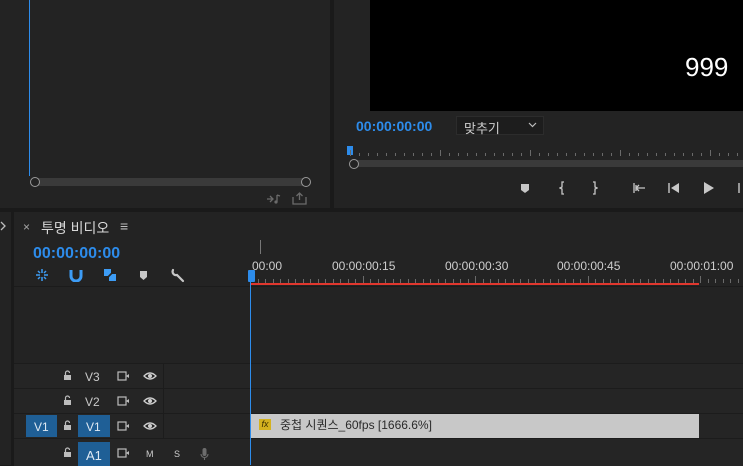  What do you see at coordinates (177, 275) in the screenshot?
I see `wrench-icon` at bounding box center [177, 275].